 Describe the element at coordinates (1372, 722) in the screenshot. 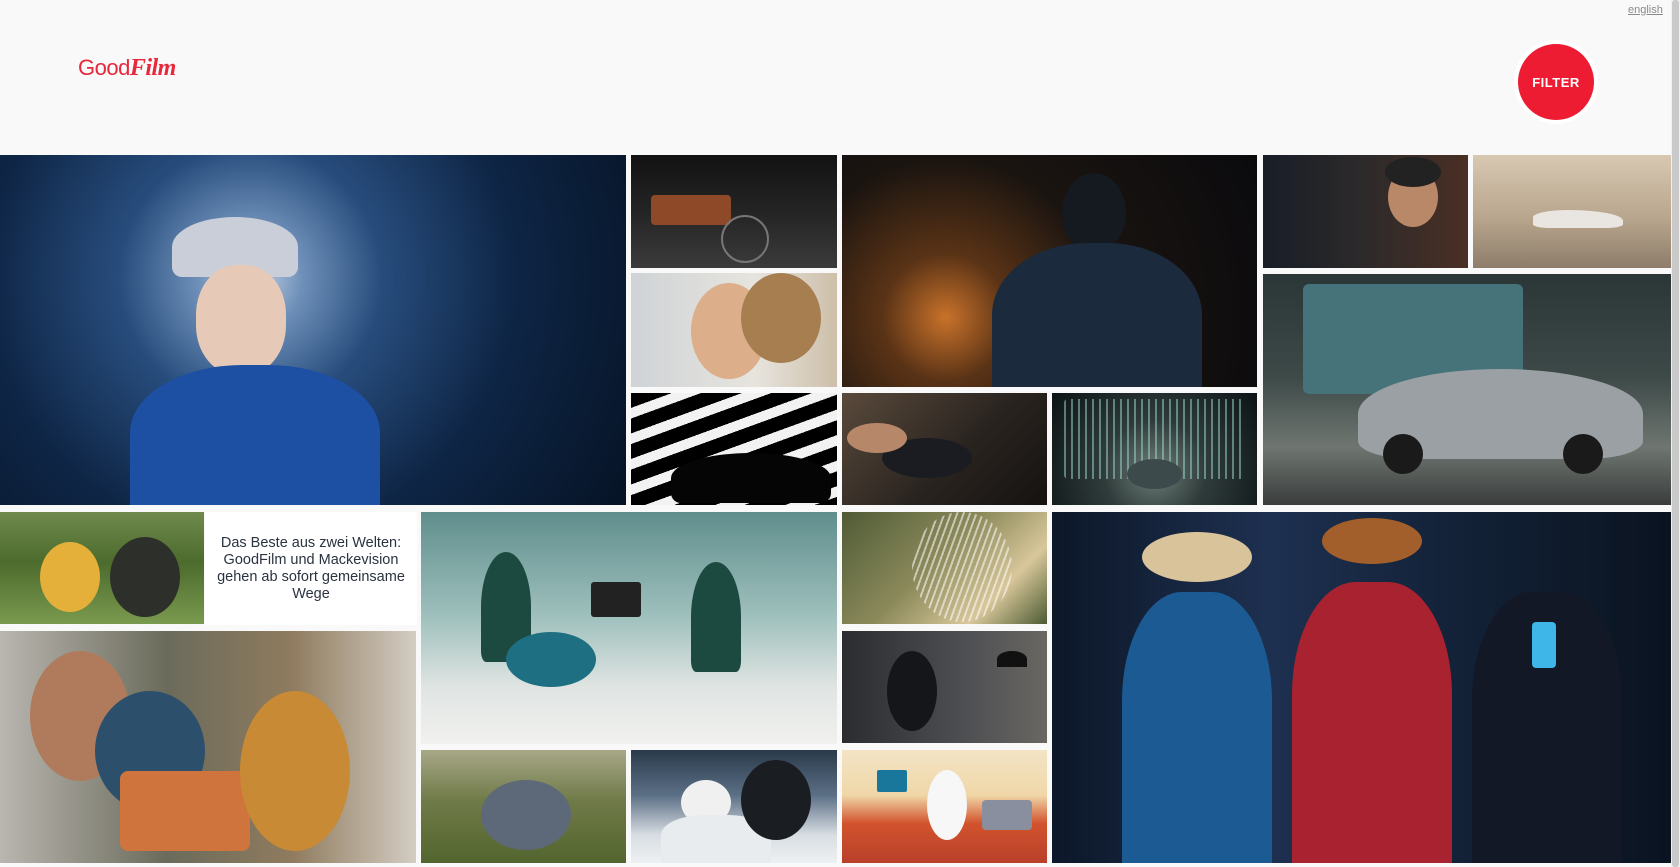

I see `man-red-blazer` at that location.